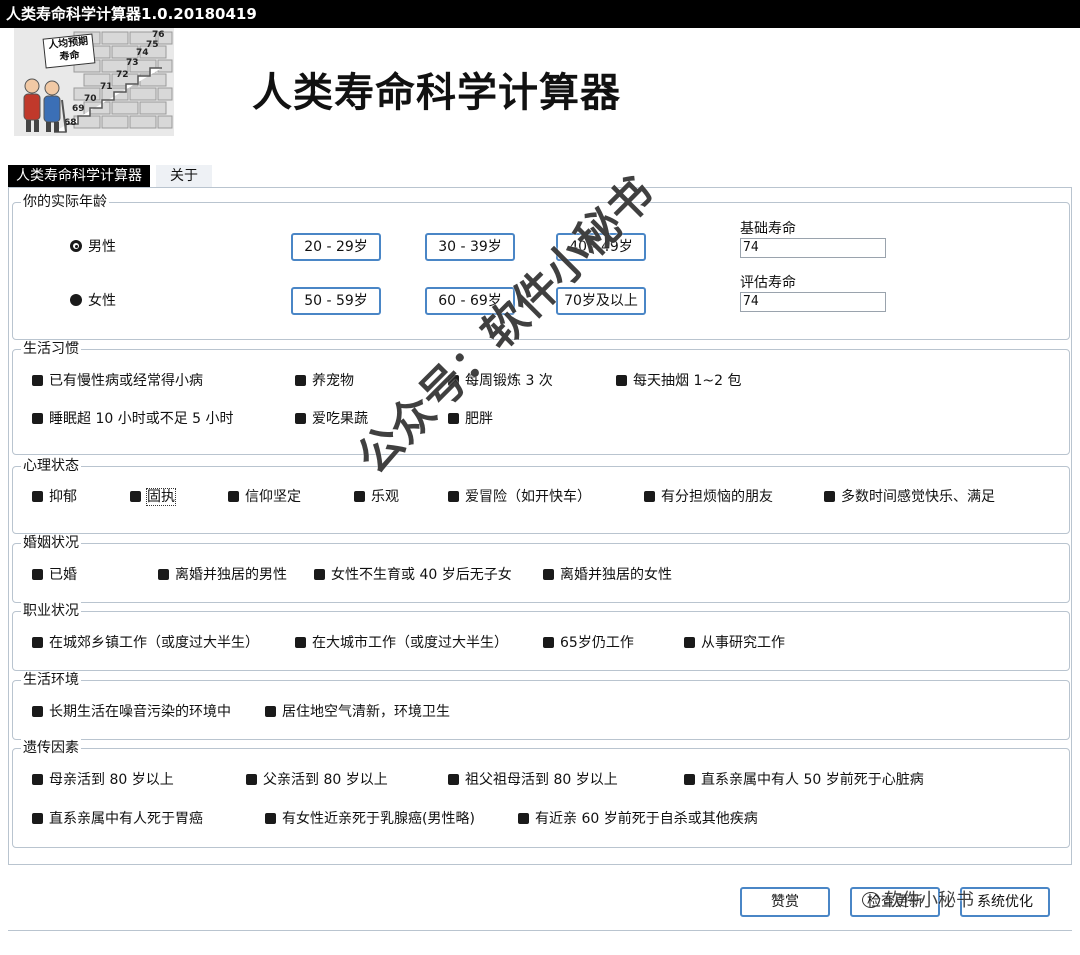 The height and width of the screenshot is (955, 1080). What do you see at coordinates (601, 247) in the screenshot?
I see `age-button-40-49: 40 - 49岁` at bounding box center [601, 247].